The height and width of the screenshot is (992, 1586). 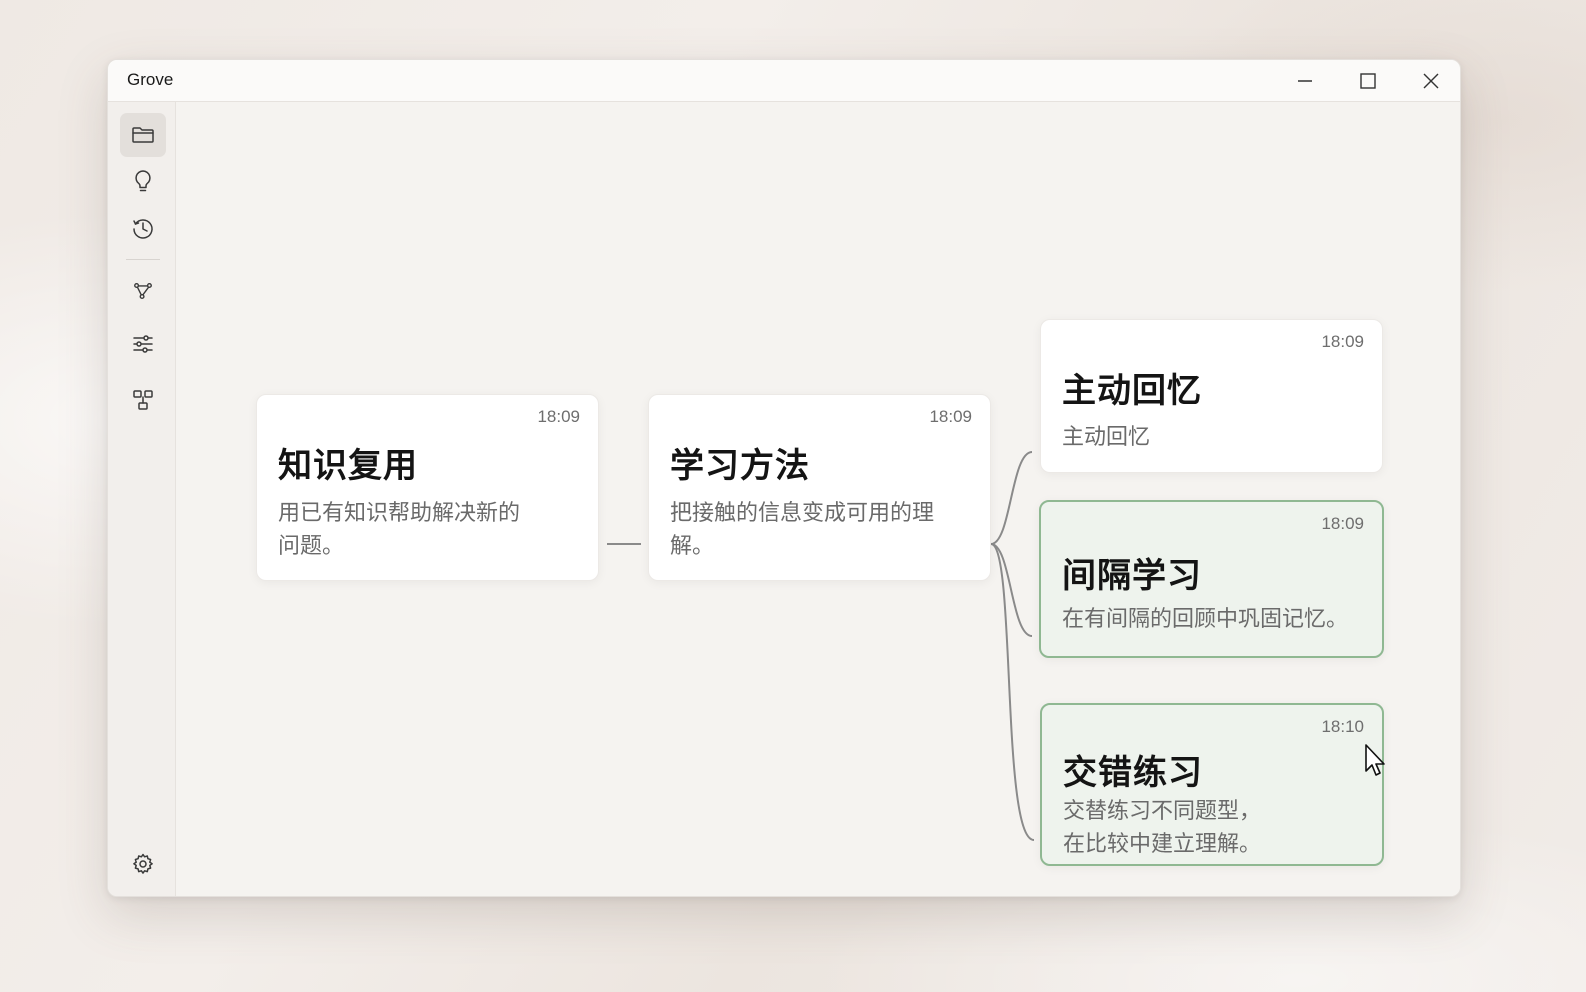 I want to click on node-body-line: 交替练习不同题型，, so click(x=1162, y=811).